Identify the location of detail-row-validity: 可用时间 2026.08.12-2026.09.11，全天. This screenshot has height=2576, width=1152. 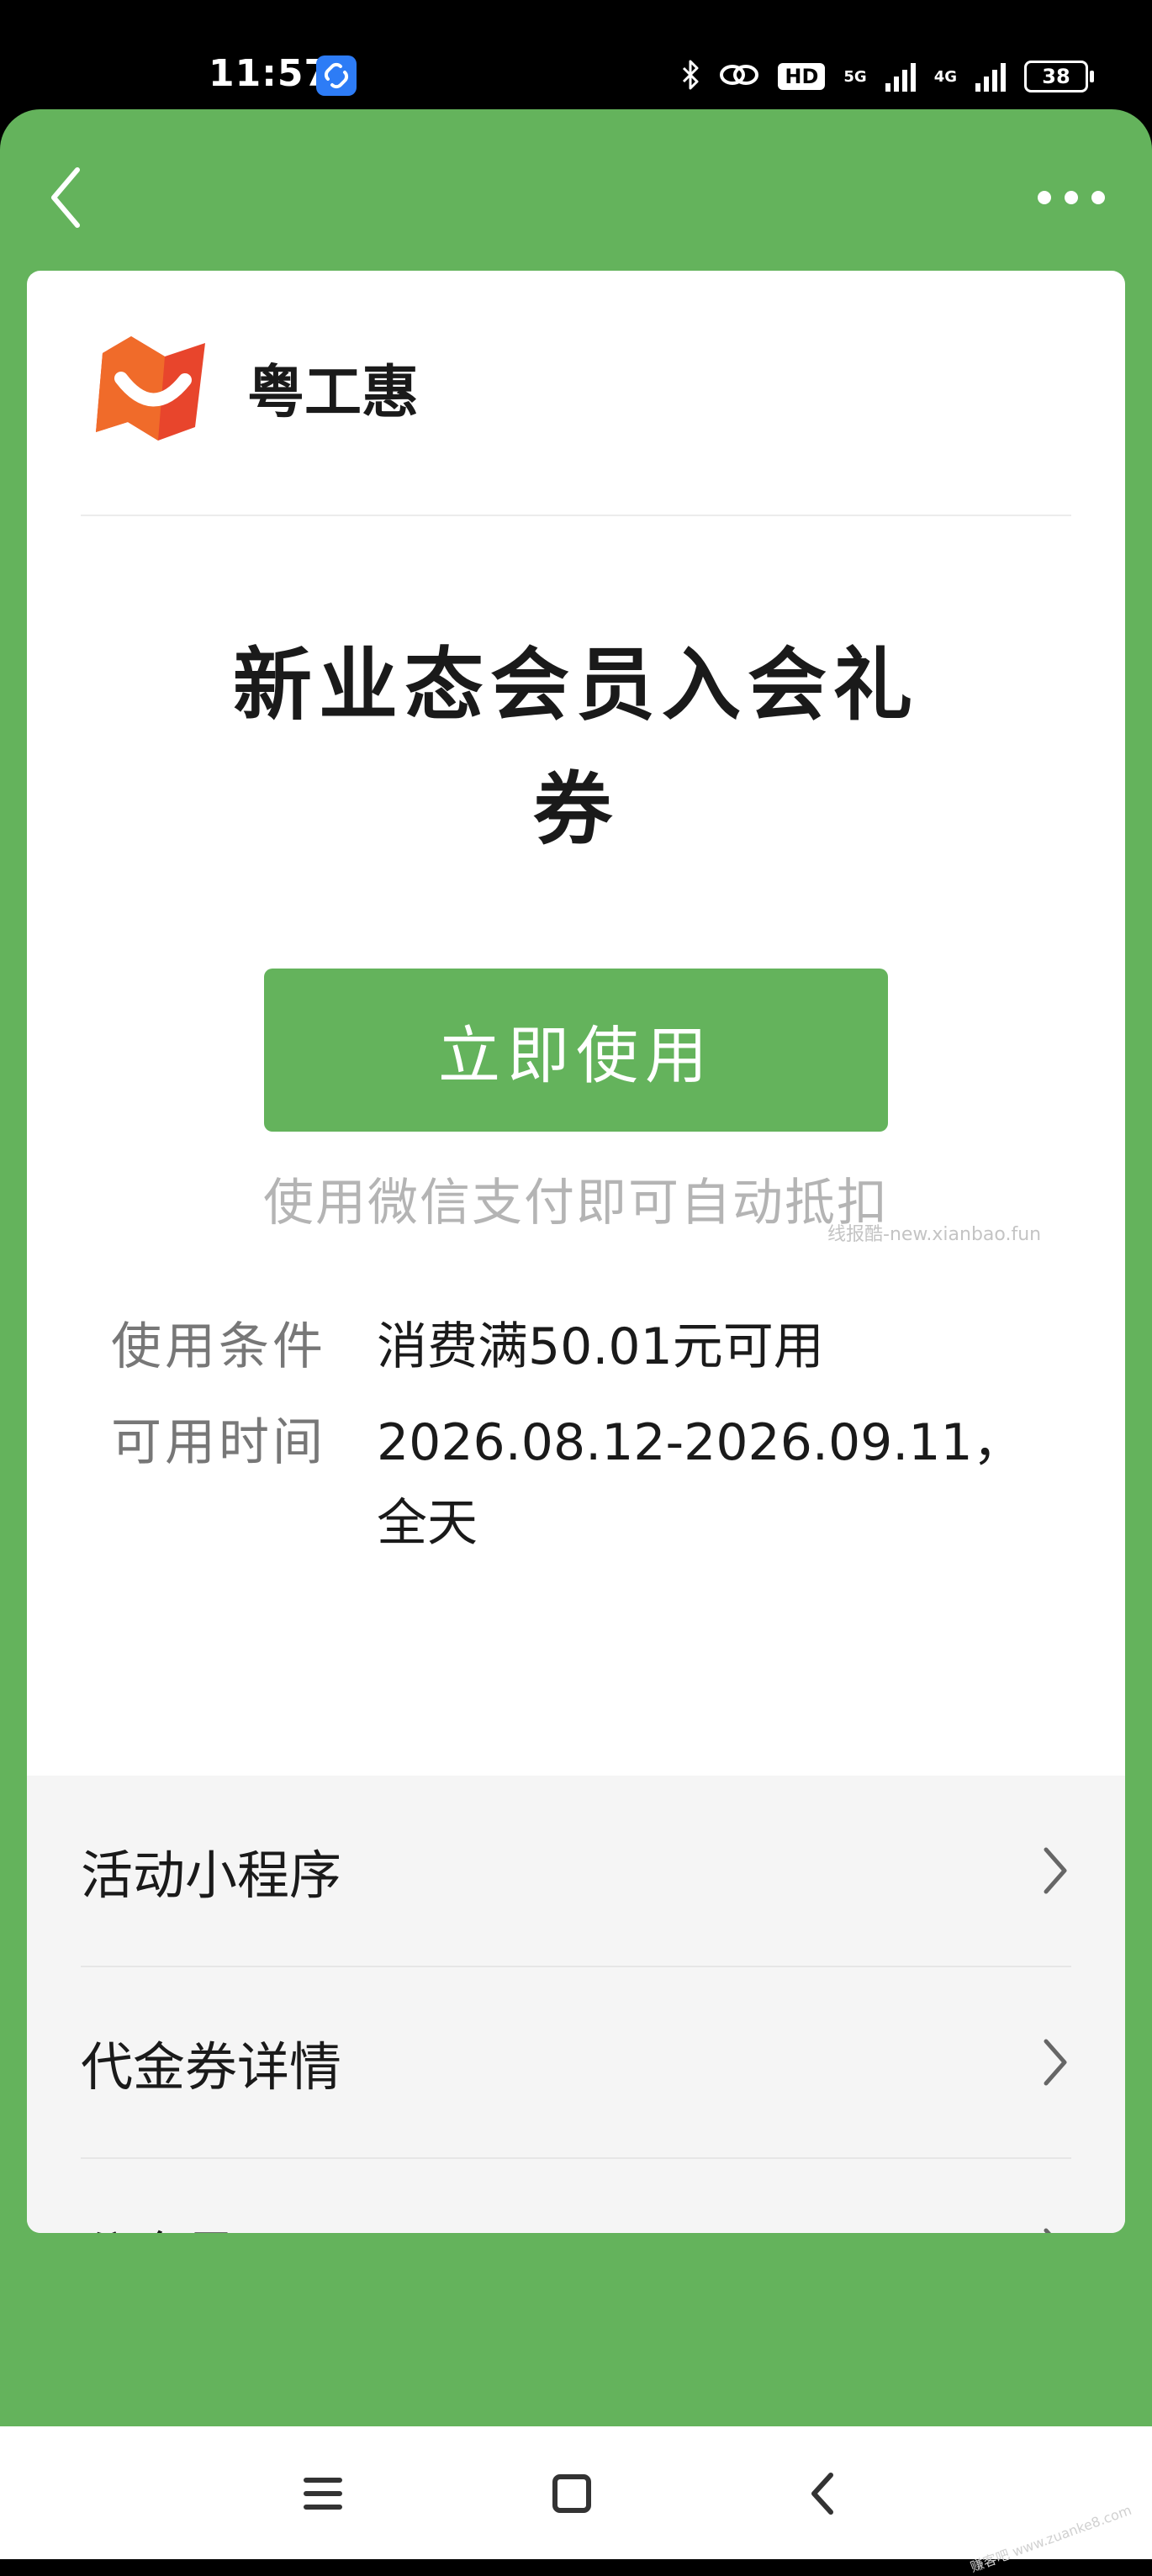
(584, 1483).